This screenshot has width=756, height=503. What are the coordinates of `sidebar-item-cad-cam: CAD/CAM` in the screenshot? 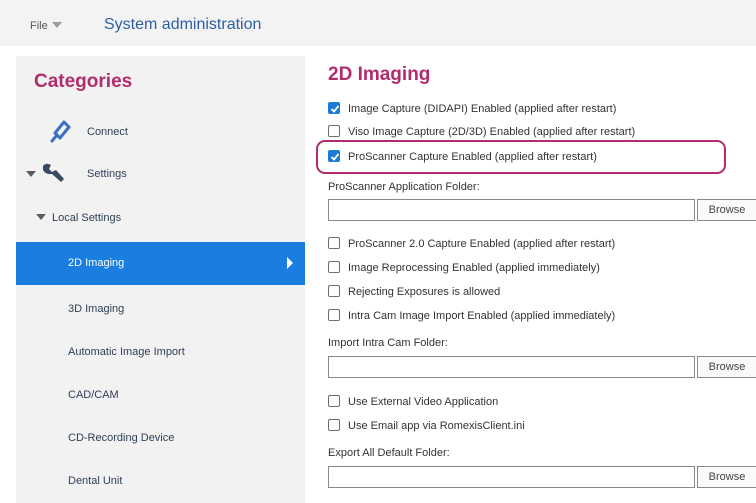 It's located at (160, 395).